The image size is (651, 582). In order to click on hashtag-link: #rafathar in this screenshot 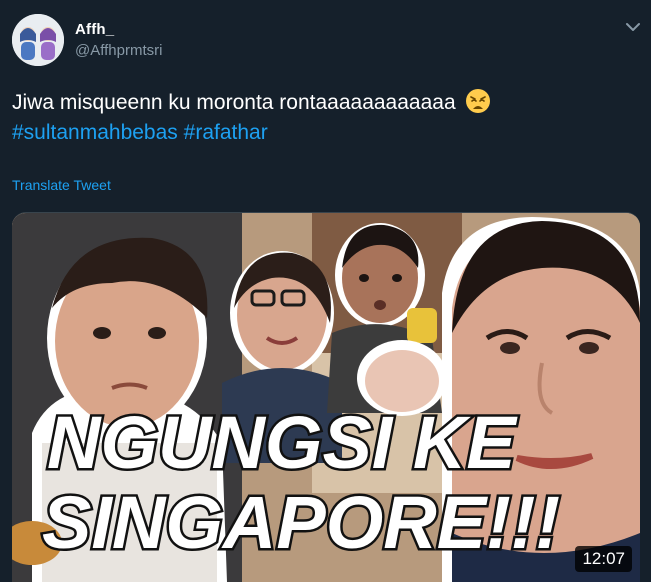, I will do `click(226, 132)`.